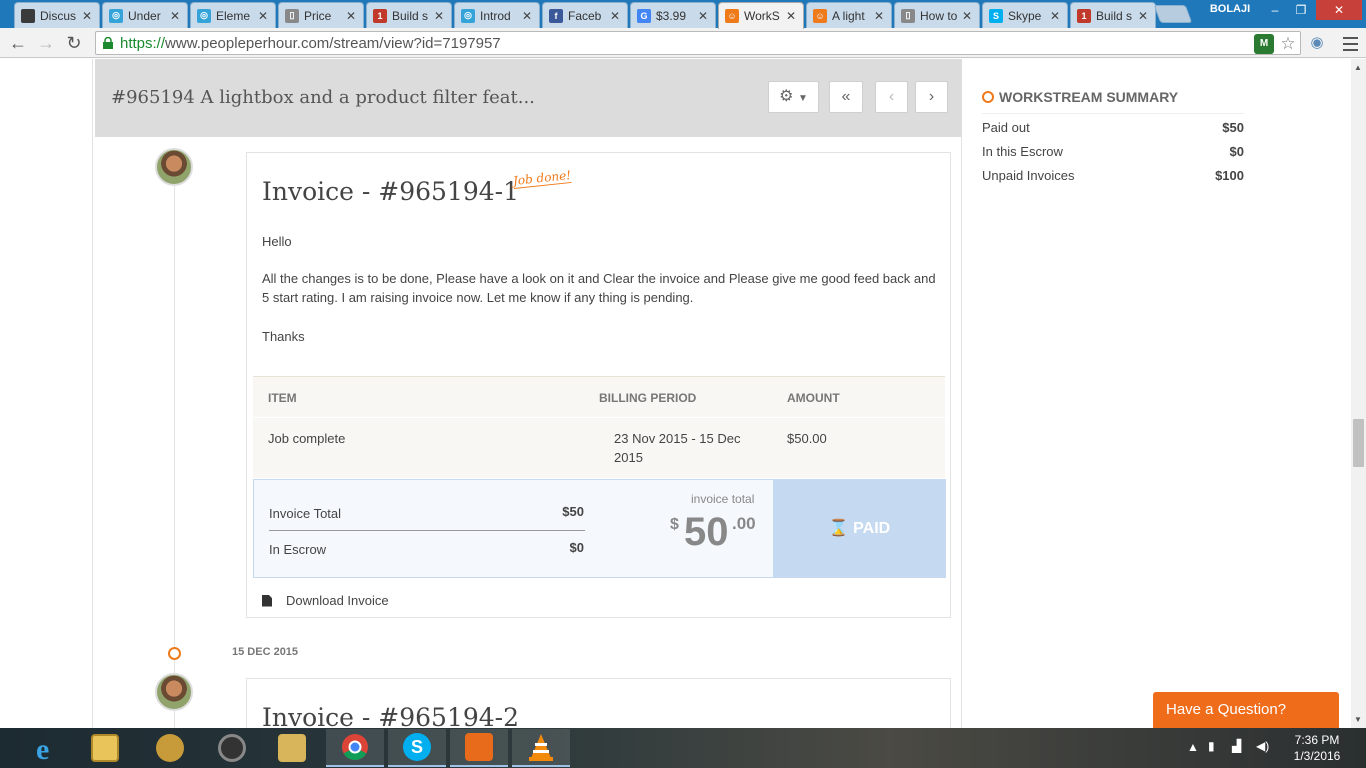 Image resolution: width=1366 pixels, height=768 pixels. I want to click on download-invoice-link: Download Invoice, so click(325, 600).